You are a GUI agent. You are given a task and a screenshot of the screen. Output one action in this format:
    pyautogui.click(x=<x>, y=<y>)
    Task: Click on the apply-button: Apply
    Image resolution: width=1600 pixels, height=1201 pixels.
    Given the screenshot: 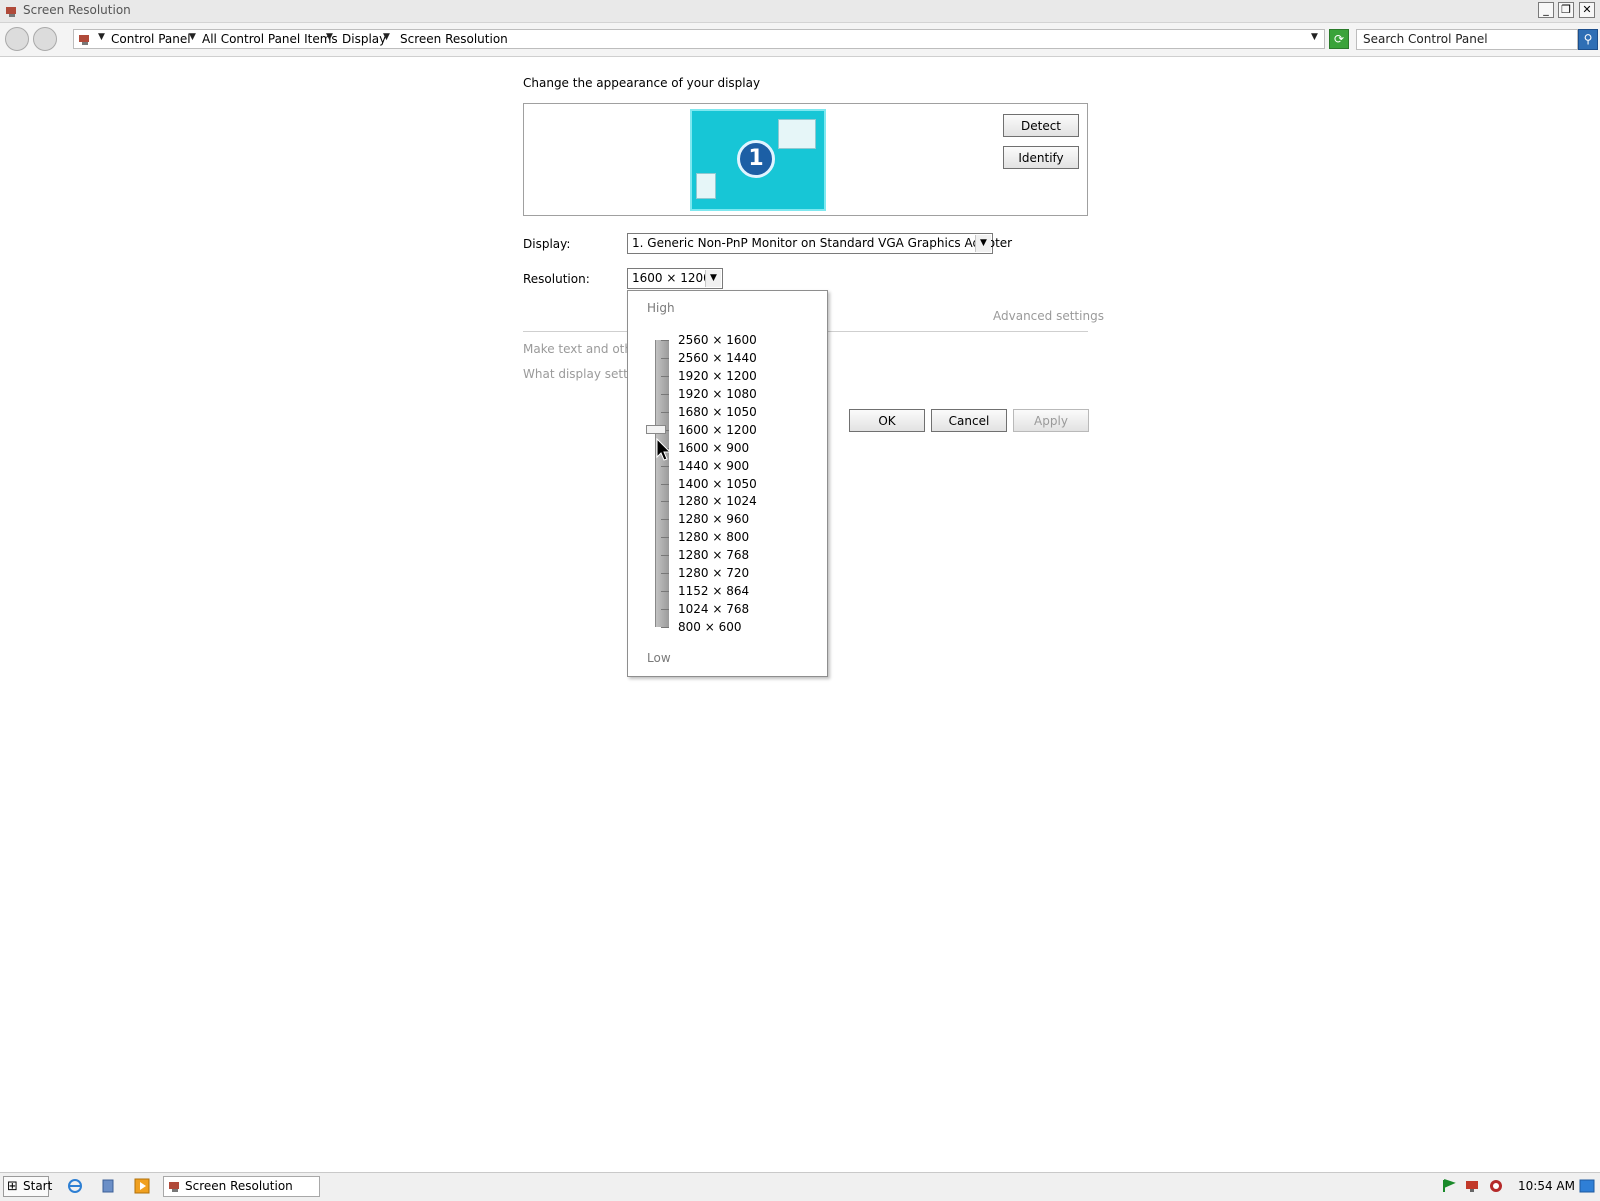 What is the action you would take?
    pyautogui.click(x=1051, y=420)
    